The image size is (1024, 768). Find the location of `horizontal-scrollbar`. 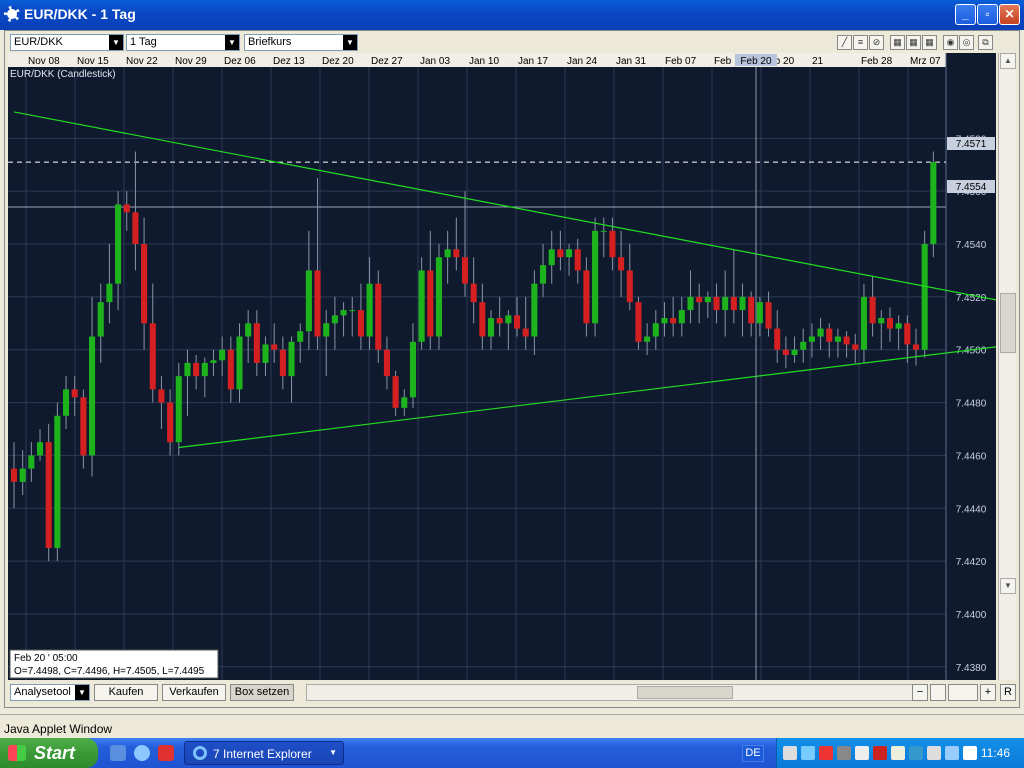

horizontal-scrollbar is located at coordinates (612, 692).